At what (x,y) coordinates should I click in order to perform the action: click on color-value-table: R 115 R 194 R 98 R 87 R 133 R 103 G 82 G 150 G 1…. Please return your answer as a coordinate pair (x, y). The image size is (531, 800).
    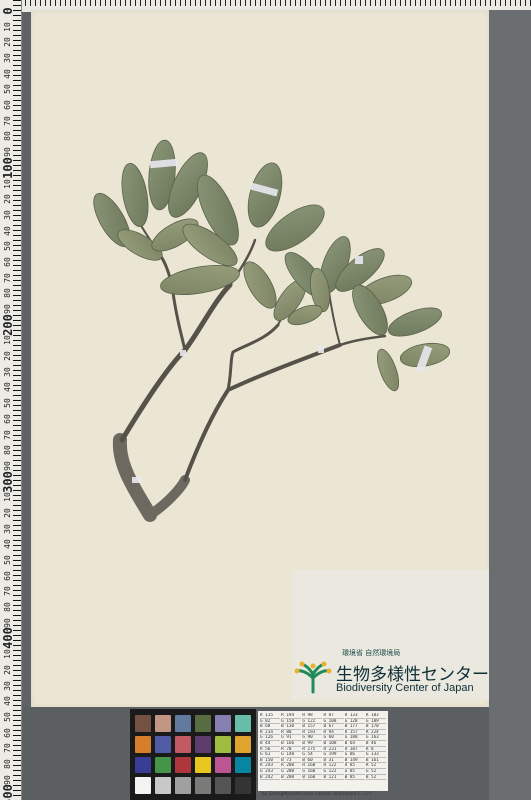
    Looking at the image, I should click on (323, 751).